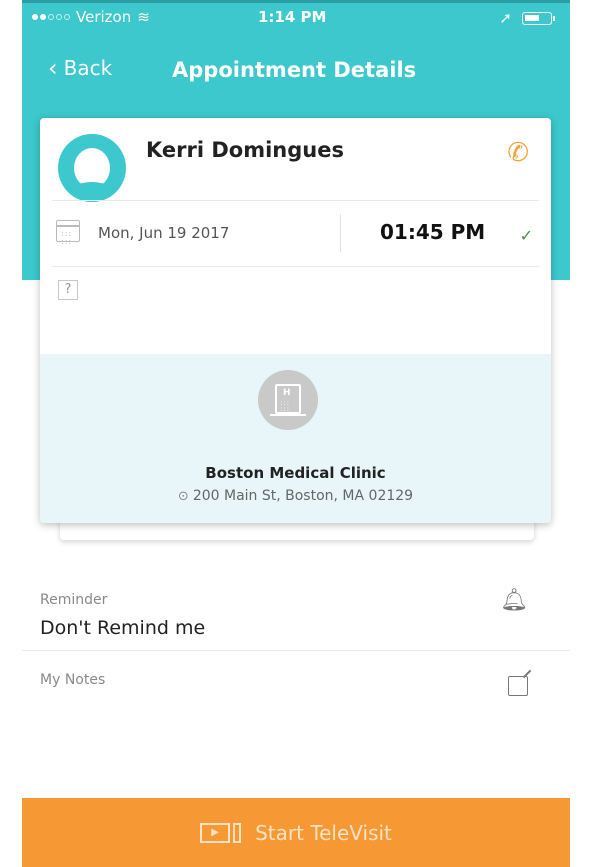 This screenshot has height=867, width=589. I want to click on location-arrow-icon: ➚, so click(505, 18).